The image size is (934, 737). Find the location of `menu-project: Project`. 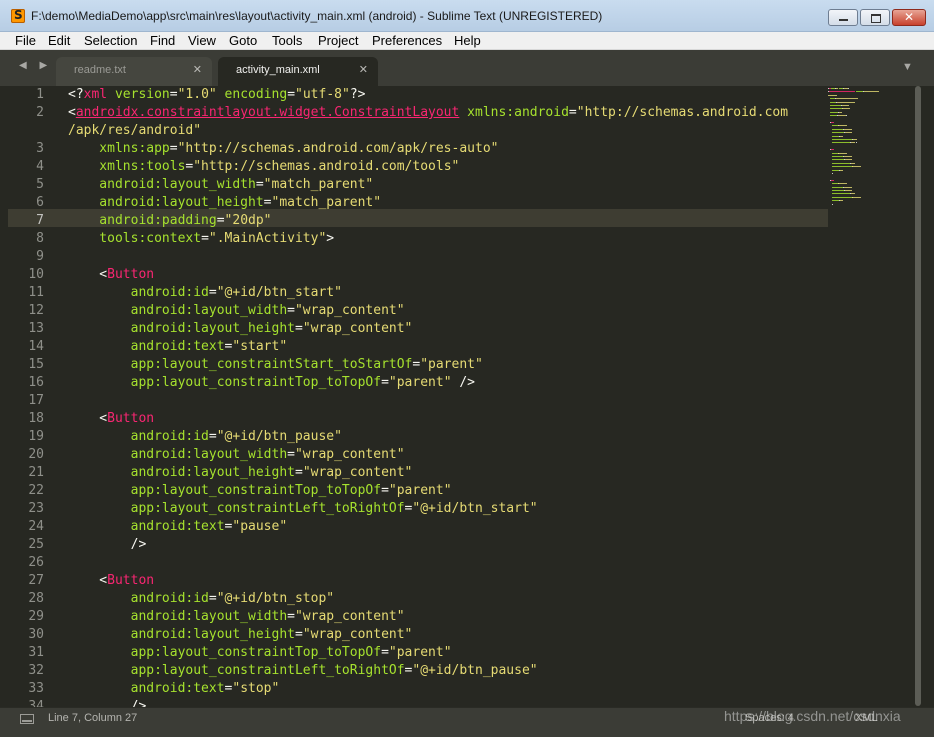

menu-project: Project is located at coordinates (338, 40).